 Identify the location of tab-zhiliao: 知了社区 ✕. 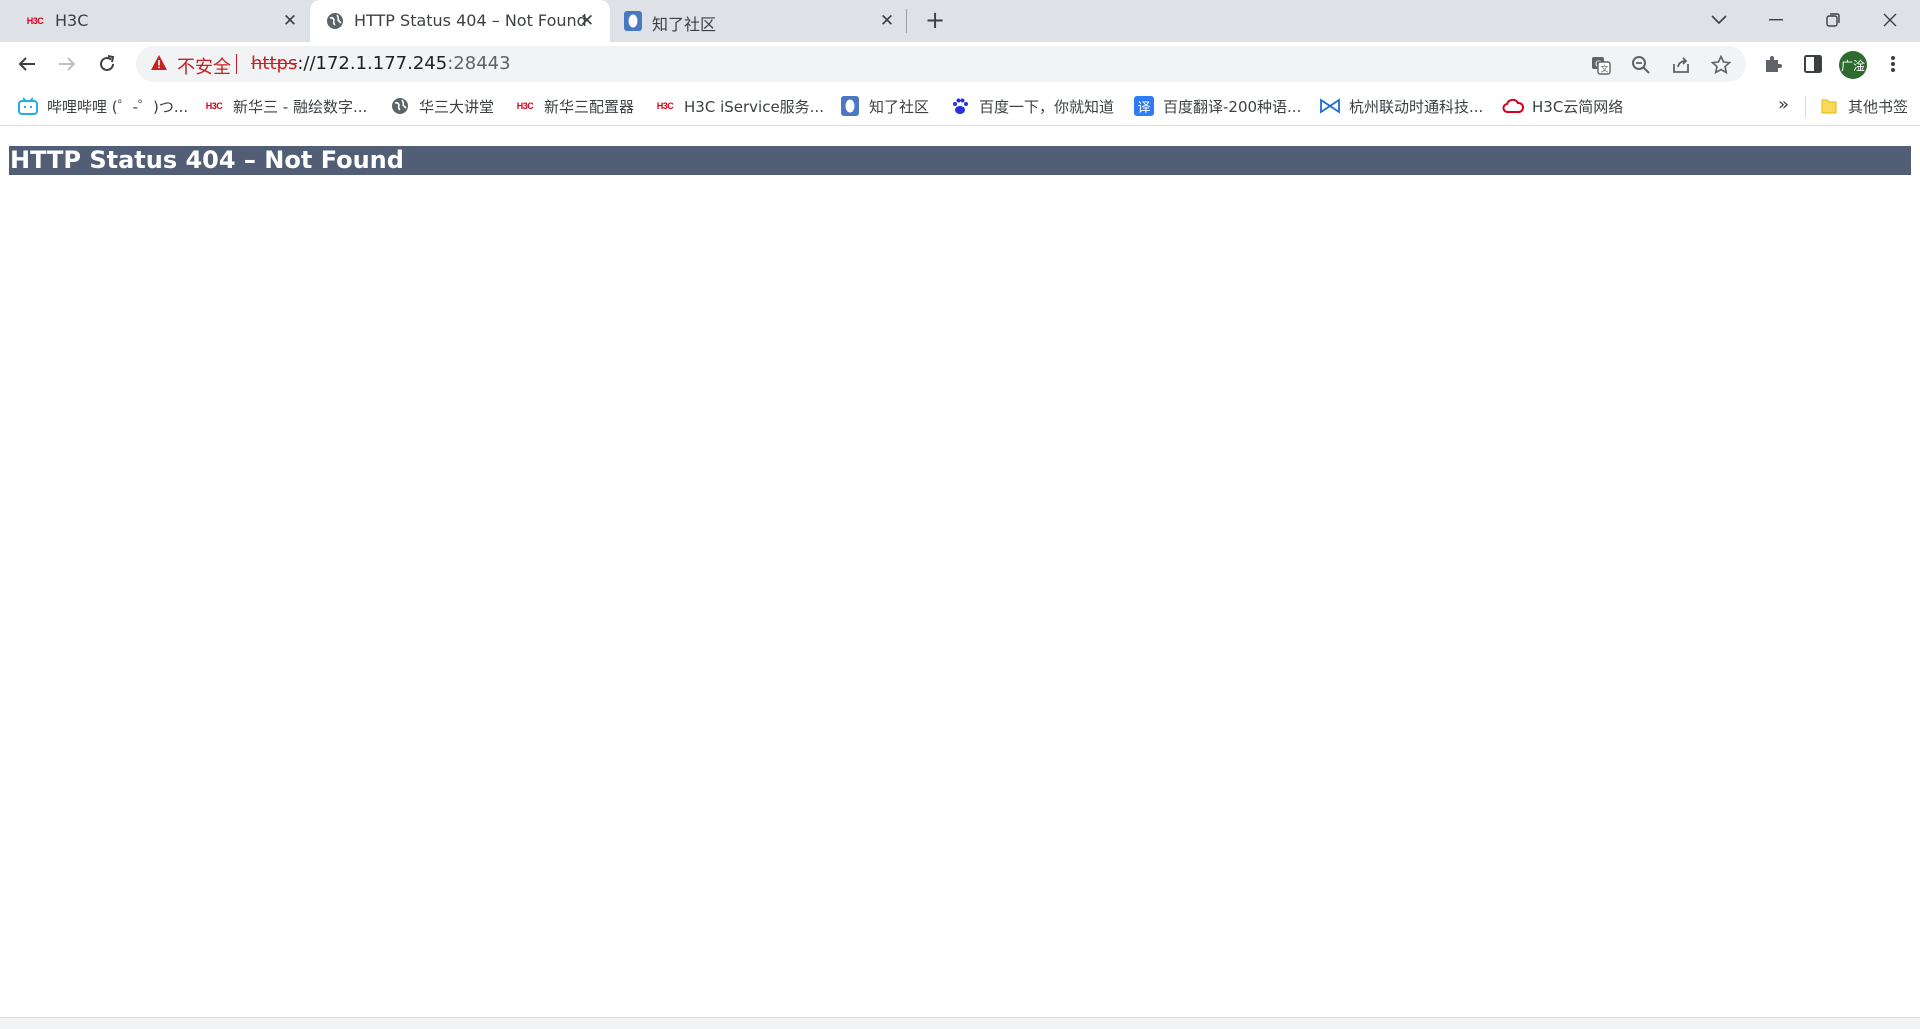
(760, 21).